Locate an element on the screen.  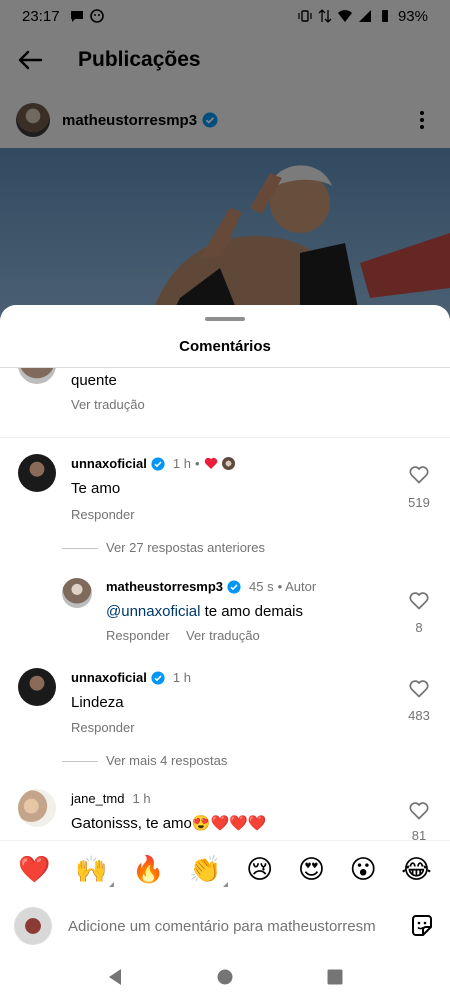
emoji-sad-button: 😢 is located at coordinates (259, 870).